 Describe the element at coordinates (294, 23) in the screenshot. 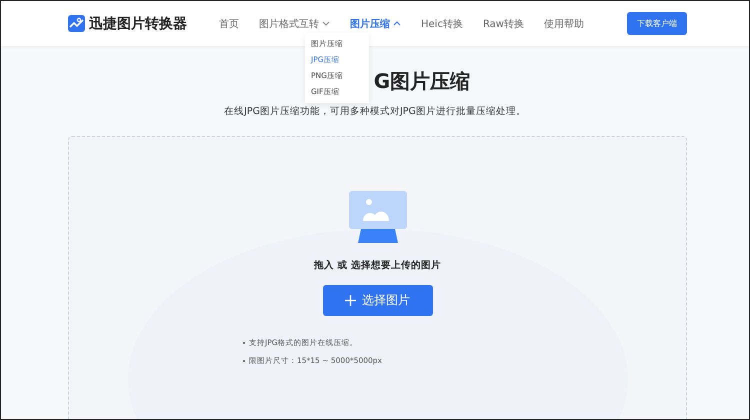

I see `nav-link: 图片格式互转` at that location.